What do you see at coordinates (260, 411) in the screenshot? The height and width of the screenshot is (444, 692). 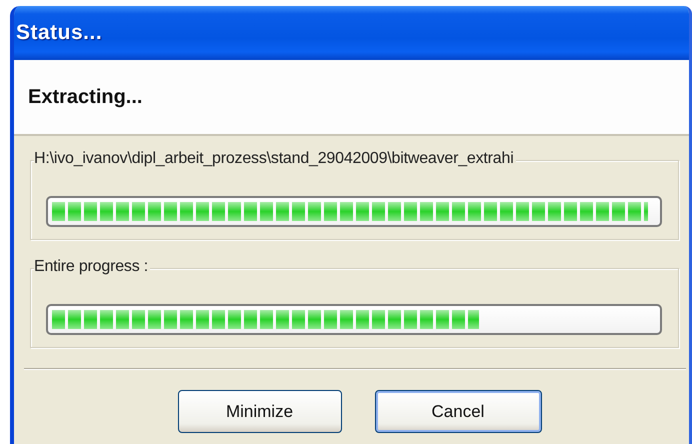 I see `dialog-button: Minimize` at bounding box center [260, 411].